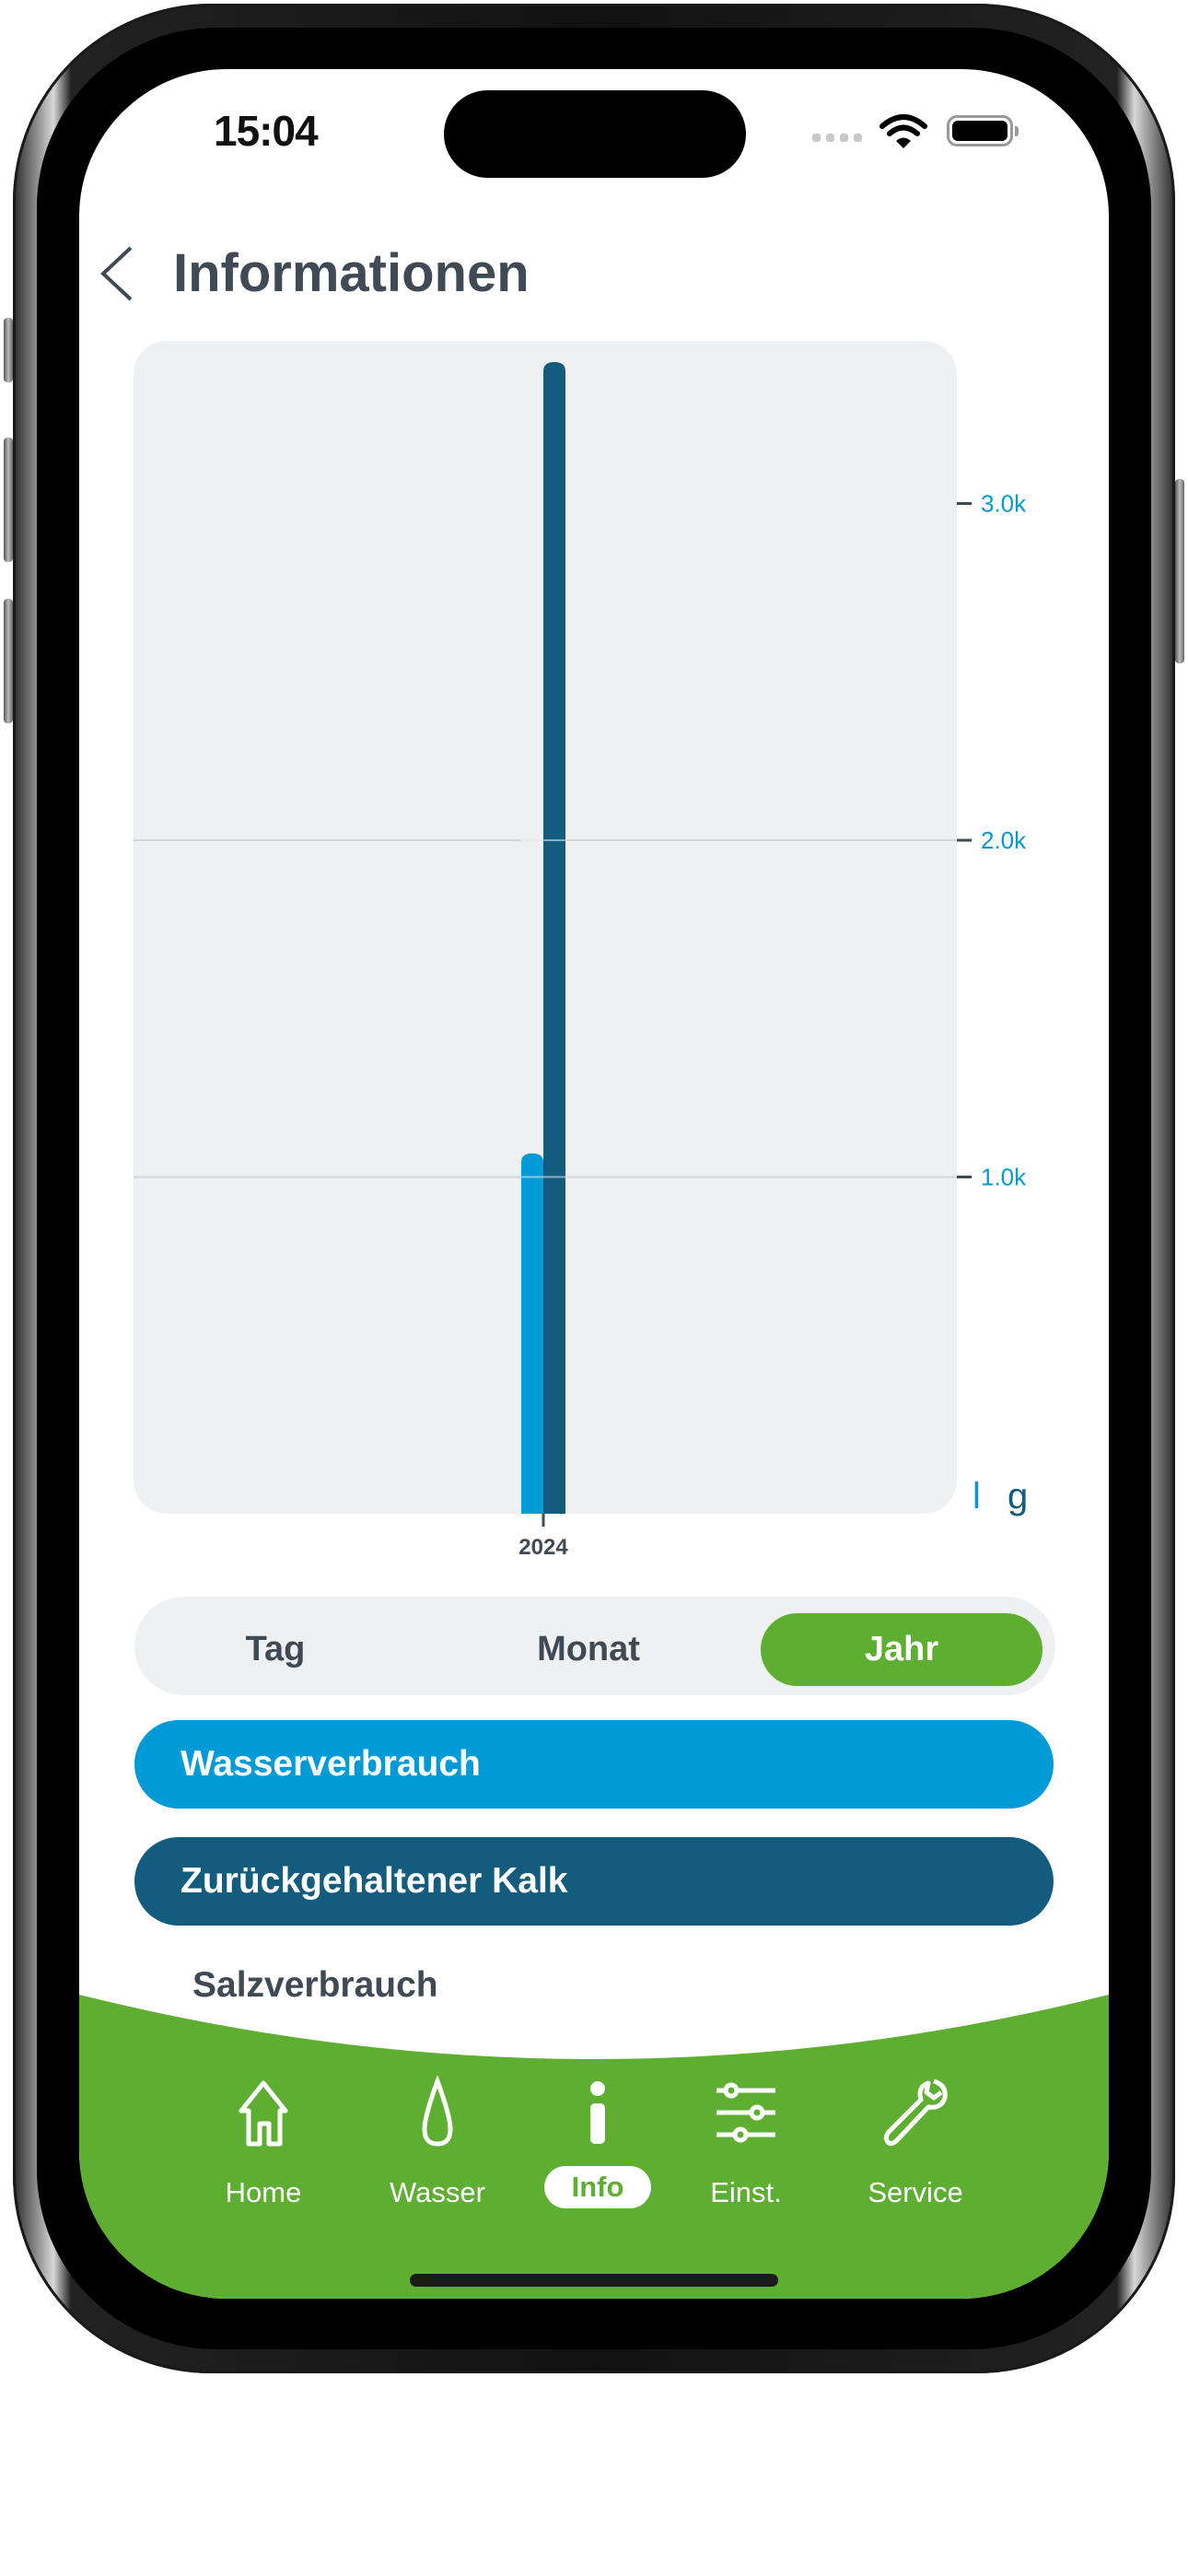  I want to click on nav-home: Home, so click(263, 2145).